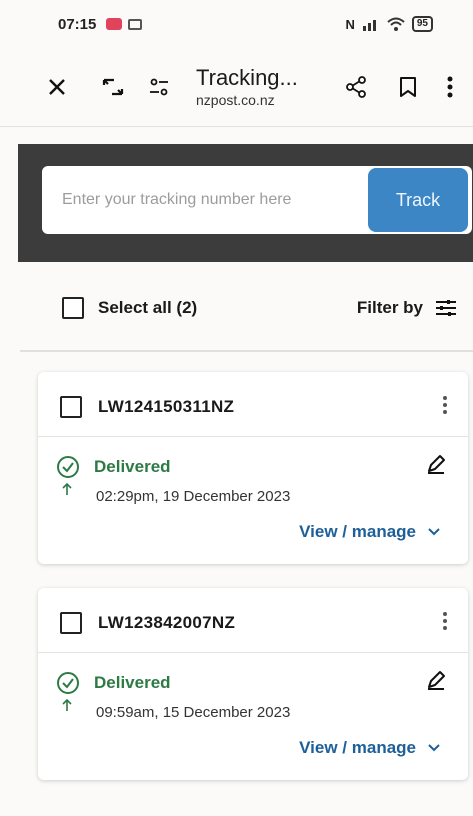 The width and height of the screenshot is (473, 816). I want to click on page-url: nzpost.co.nz, so click(235, 100).